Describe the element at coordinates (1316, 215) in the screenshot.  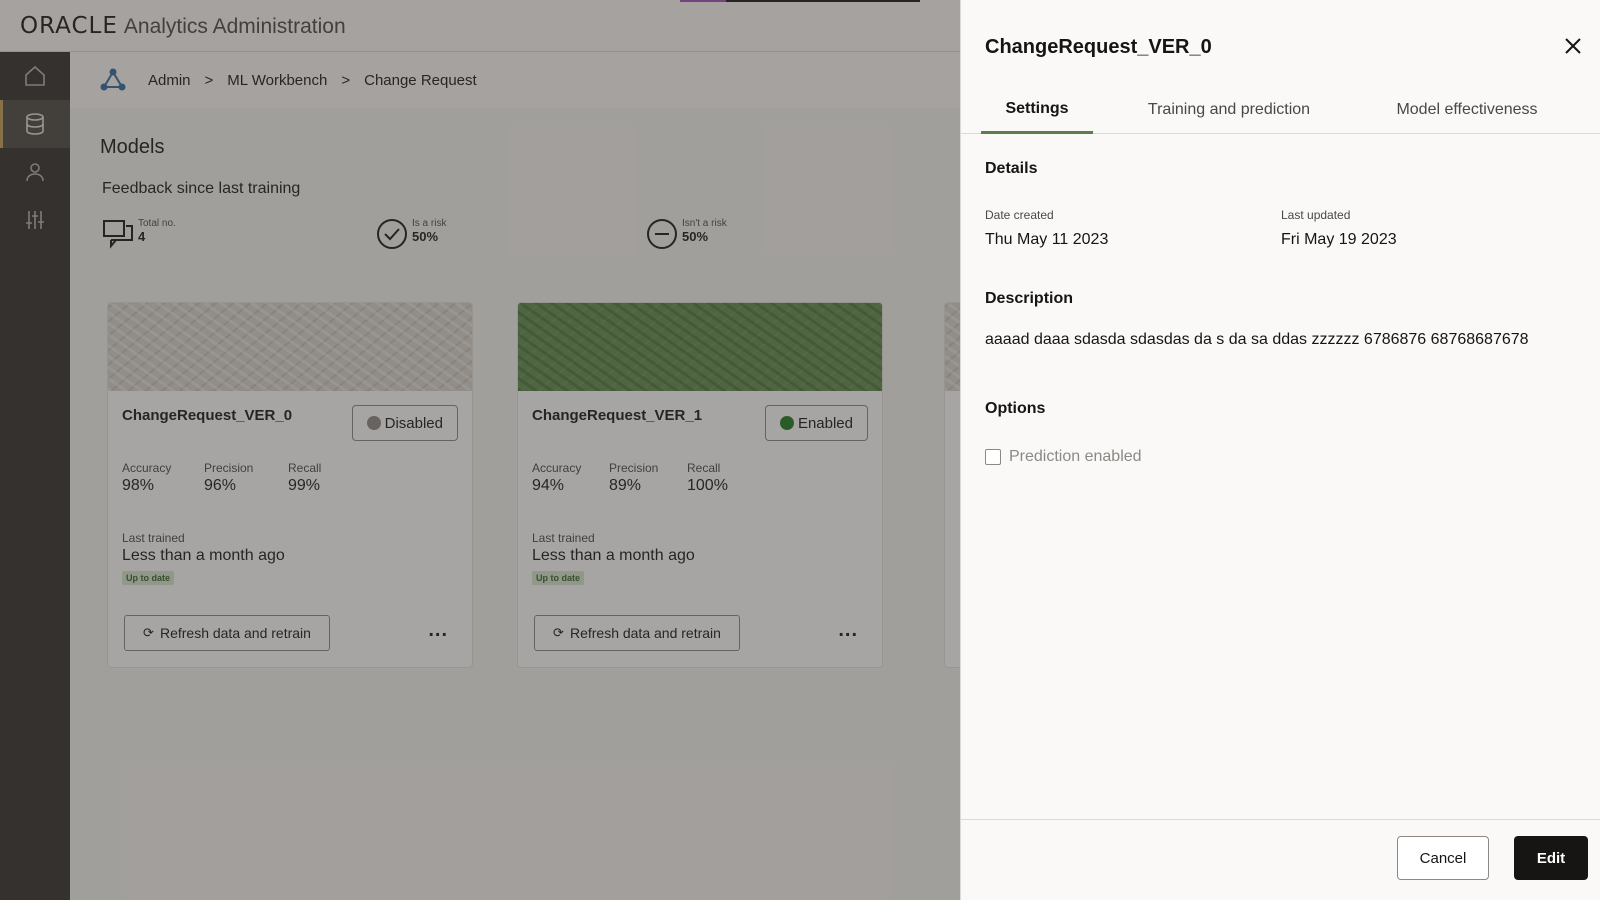
I see `last-updated-label: Last updated` at that location.